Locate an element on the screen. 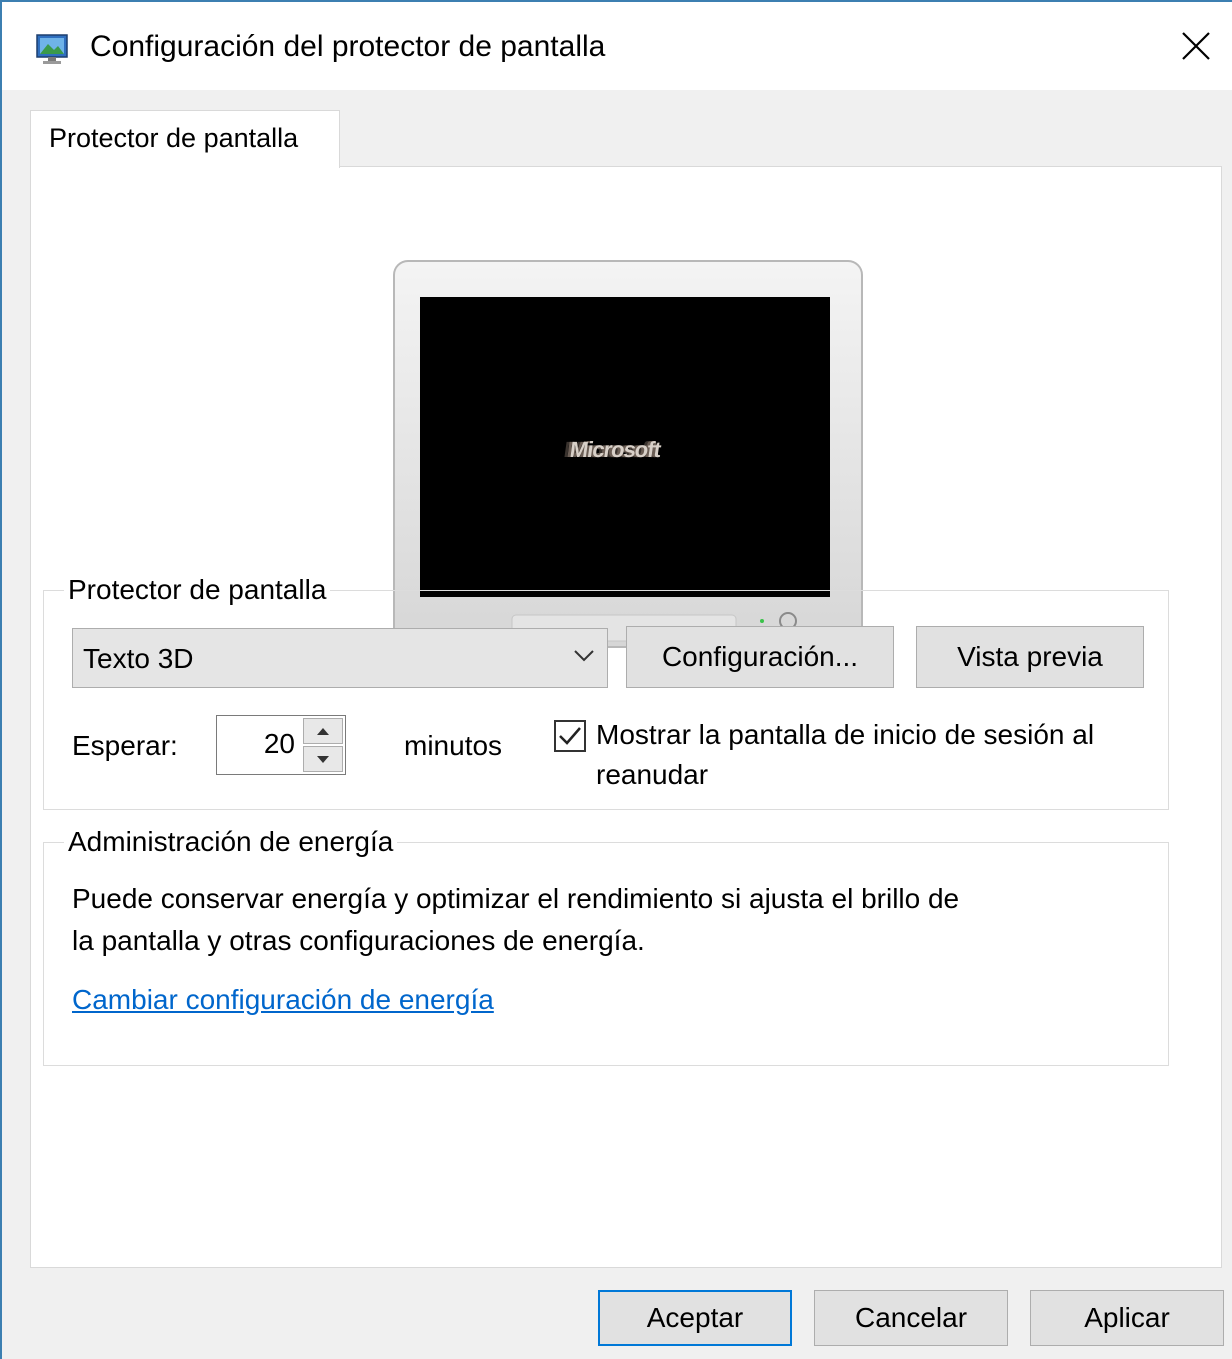 The width and height of the screenshot is (1232, 1359). tab-screensaver: Protector de pantalla is located at coordinates (185, 139).